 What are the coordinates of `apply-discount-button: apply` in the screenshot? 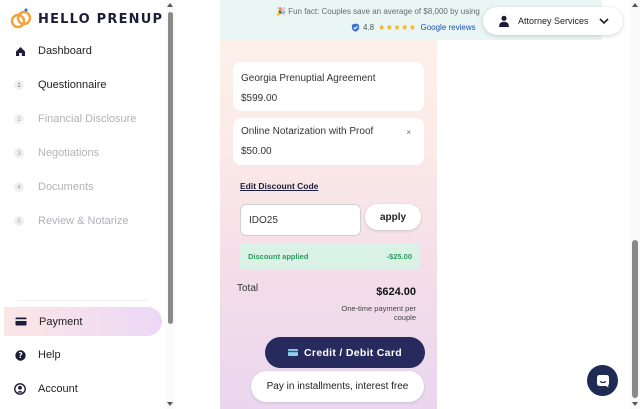 It's located at (393, 217).